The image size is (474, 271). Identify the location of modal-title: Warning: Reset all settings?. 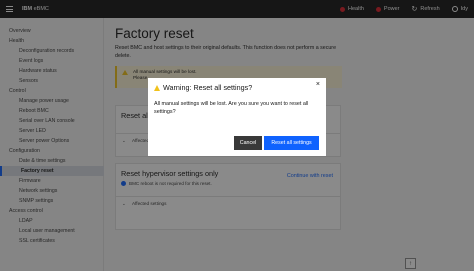
(203, 87).